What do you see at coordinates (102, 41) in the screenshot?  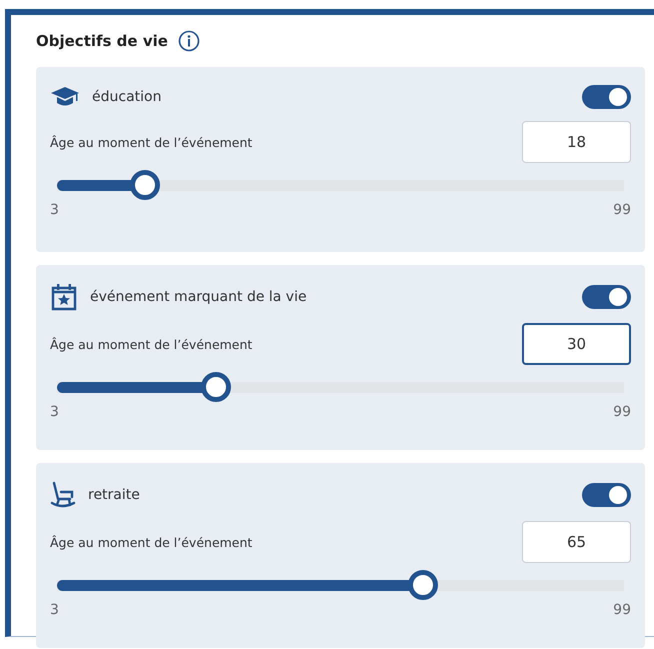 I see `section-title: Objectifs de vie` at bounding box center [102, 41].